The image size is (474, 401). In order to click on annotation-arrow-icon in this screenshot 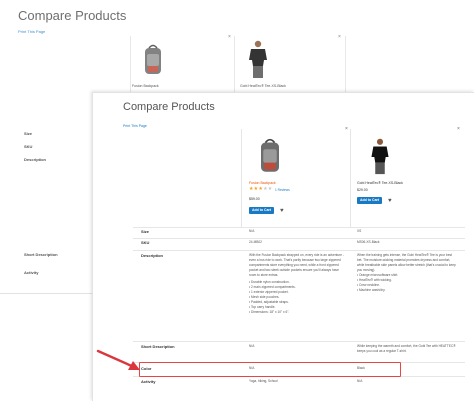, I will do `click(118, 359)`.